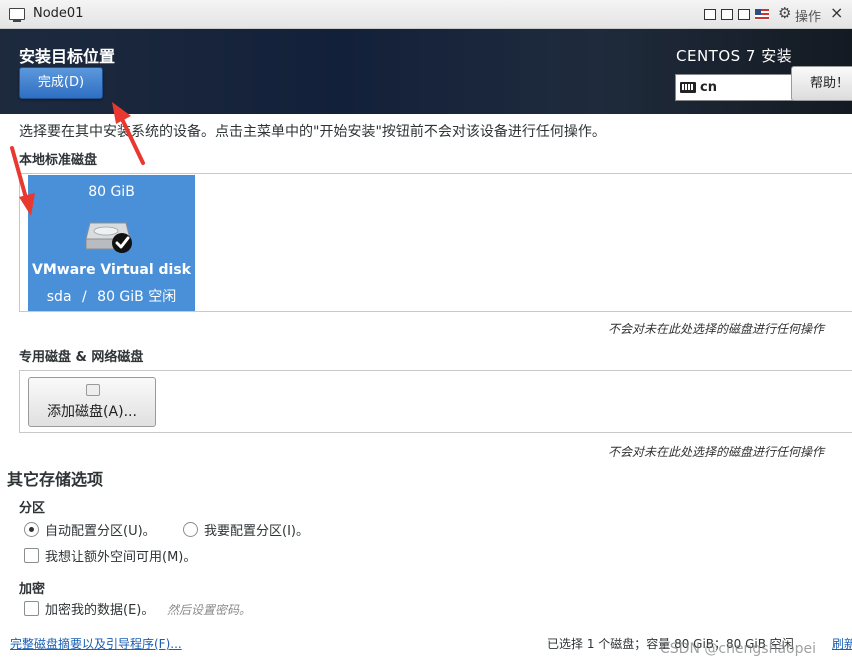  I want to click on auto-partition-radio: 自动配置分区(U)。, so click(90, 529).